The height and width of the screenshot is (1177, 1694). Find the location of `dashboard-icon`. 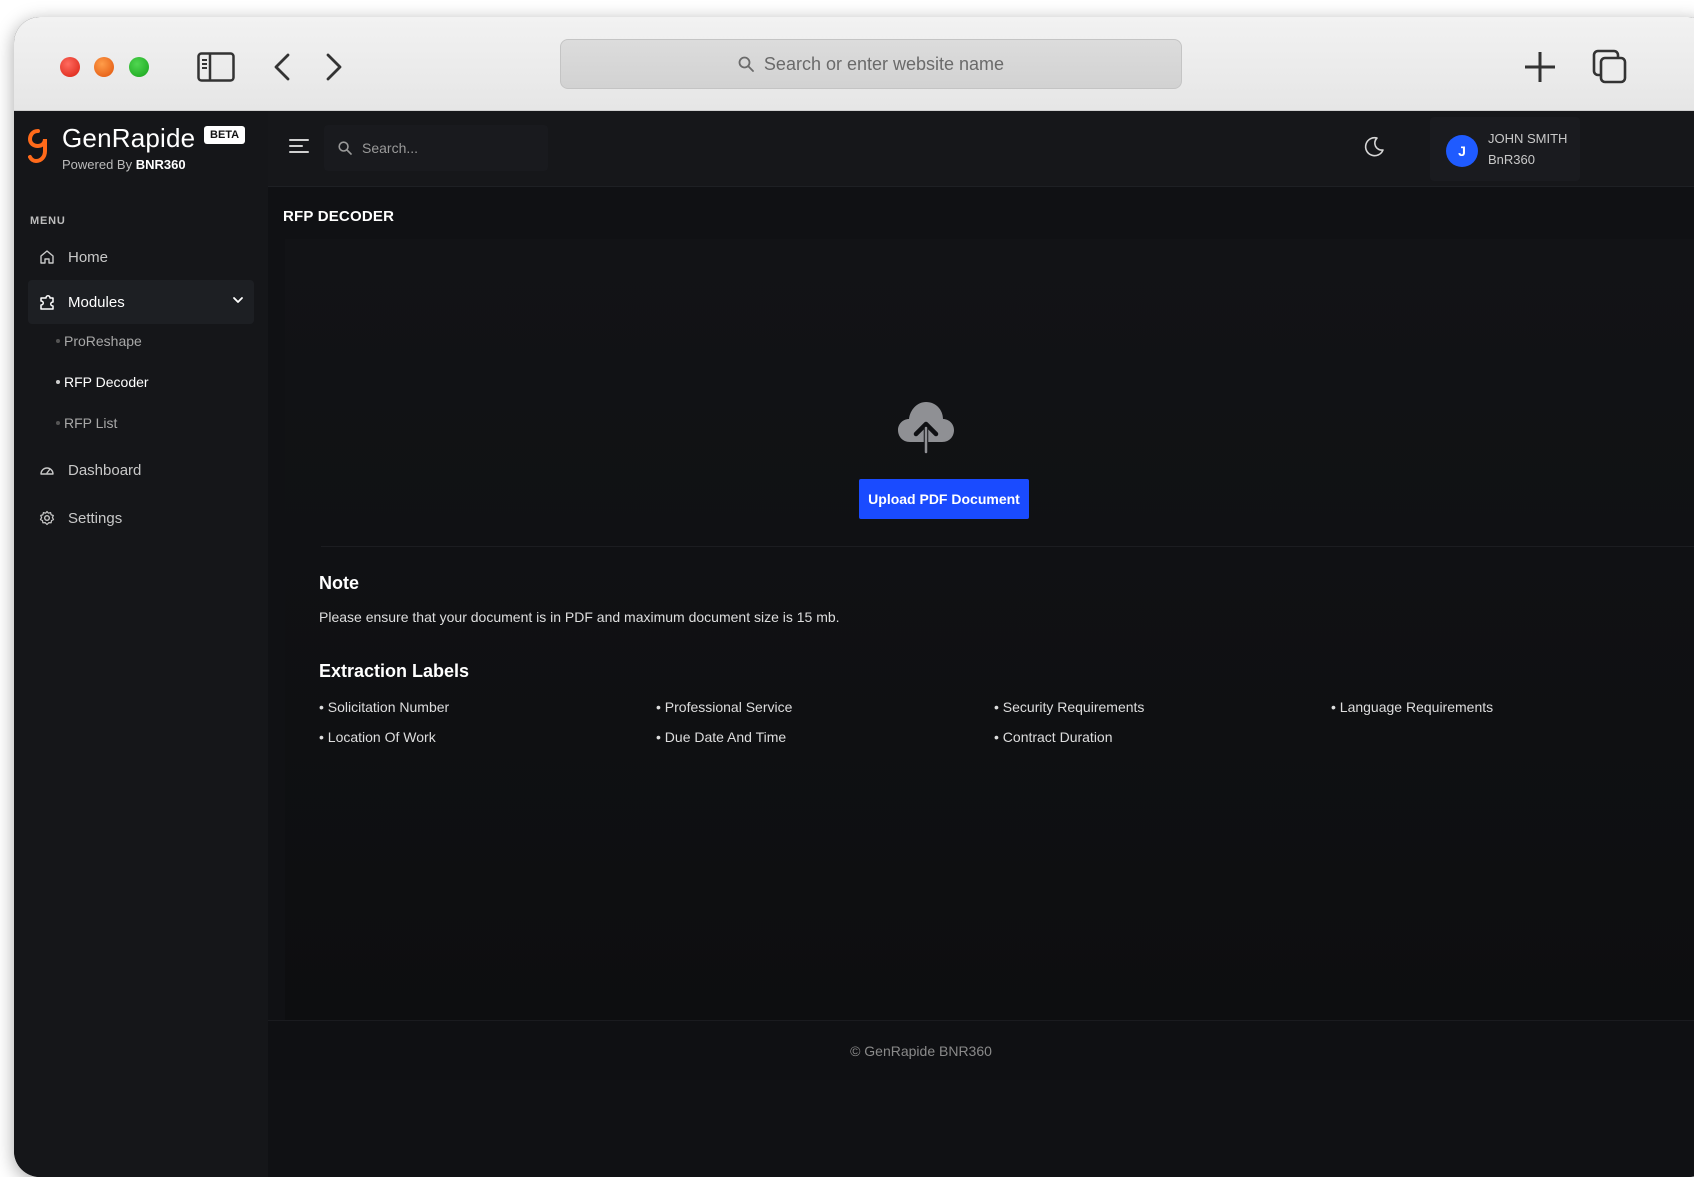

dashboard-icon is located at coordinates (47, 470).